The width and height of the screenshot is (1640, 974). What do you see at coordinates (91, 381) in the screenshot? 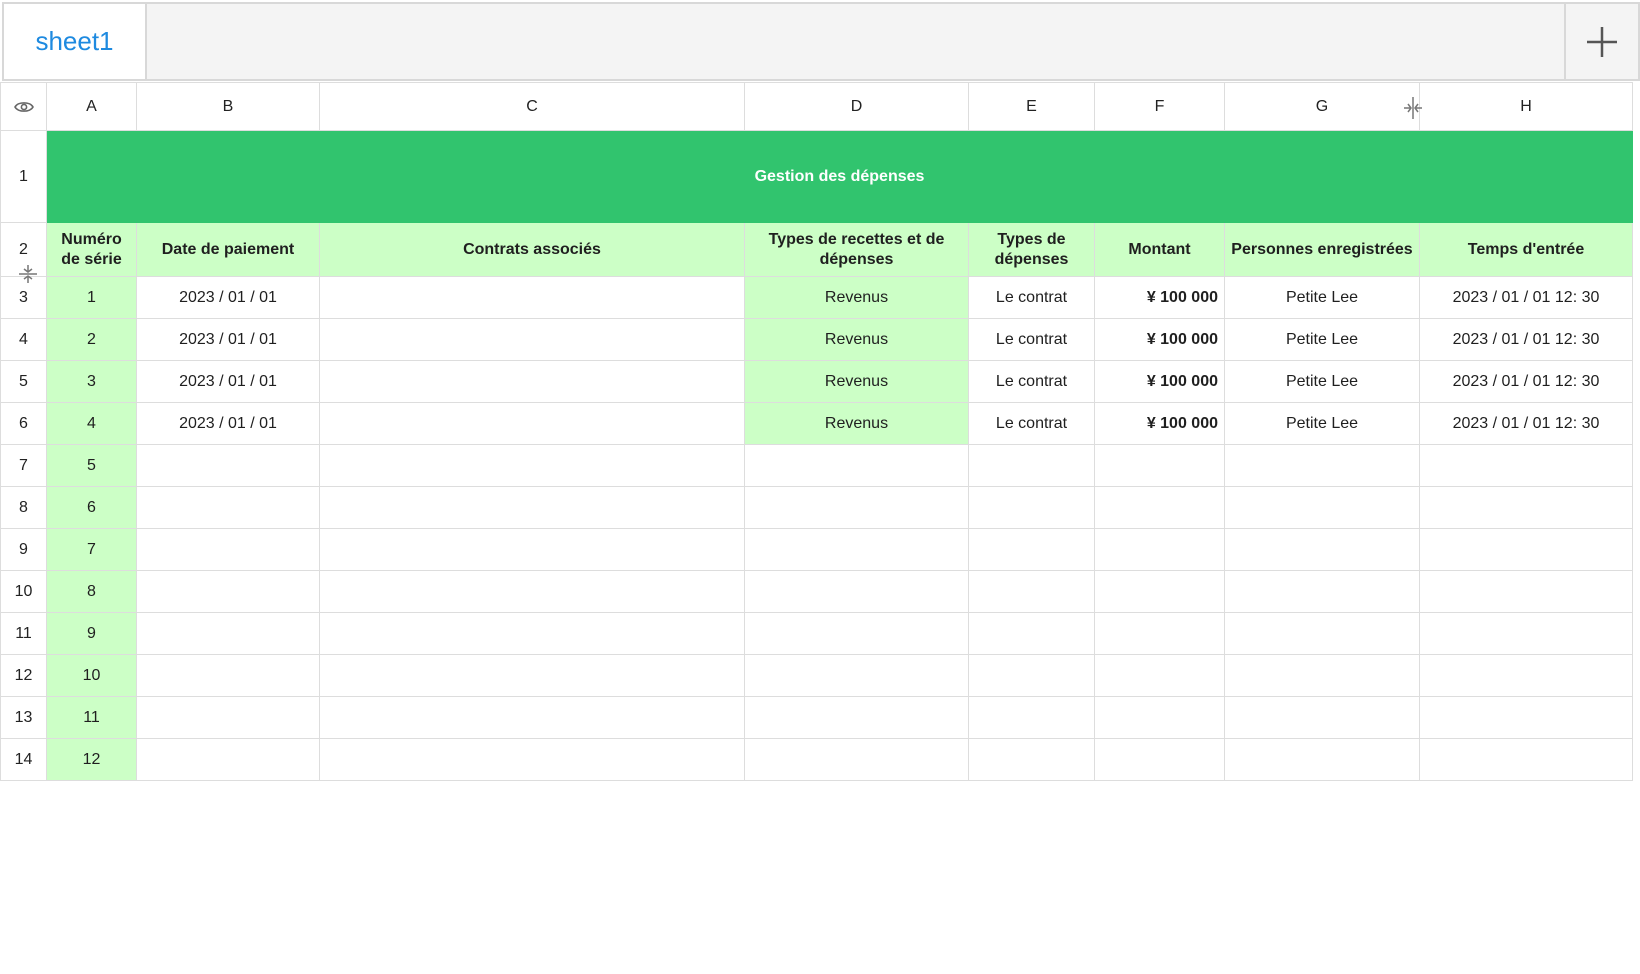
I see `cell-serial: 3` at bounding box center [91, 381].